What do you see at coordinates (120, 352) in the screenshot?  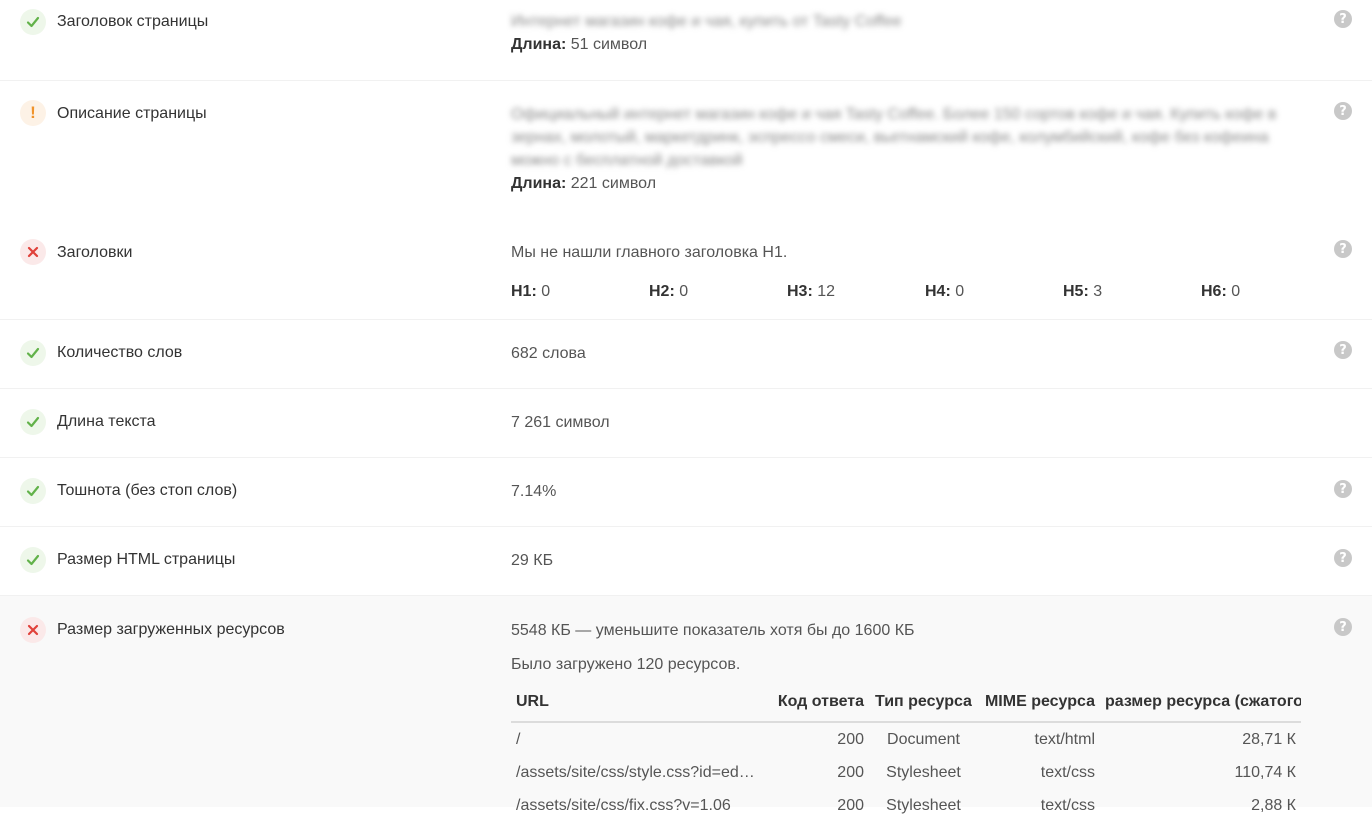 I see `row-label: Количество слов` at bounding box center [120, 352].